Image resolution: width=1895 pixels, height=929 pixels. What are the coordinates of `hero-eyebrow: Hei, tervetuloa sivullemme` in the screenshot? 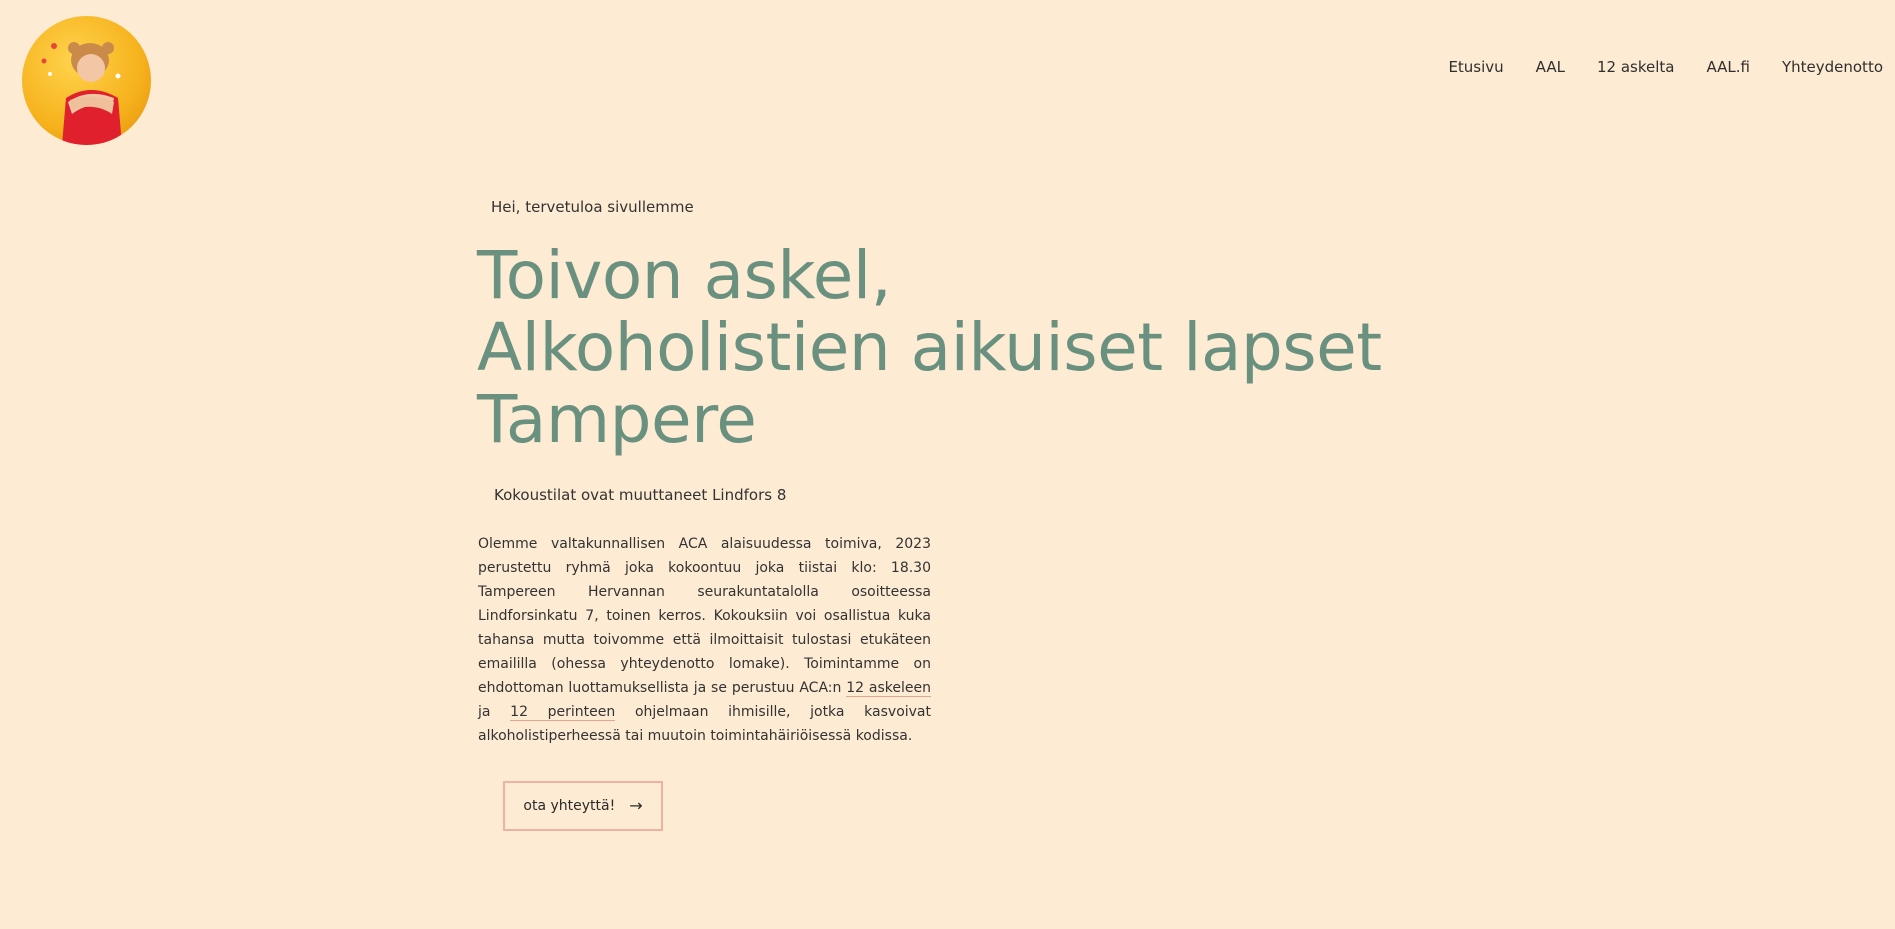 It's located at (592, 207).